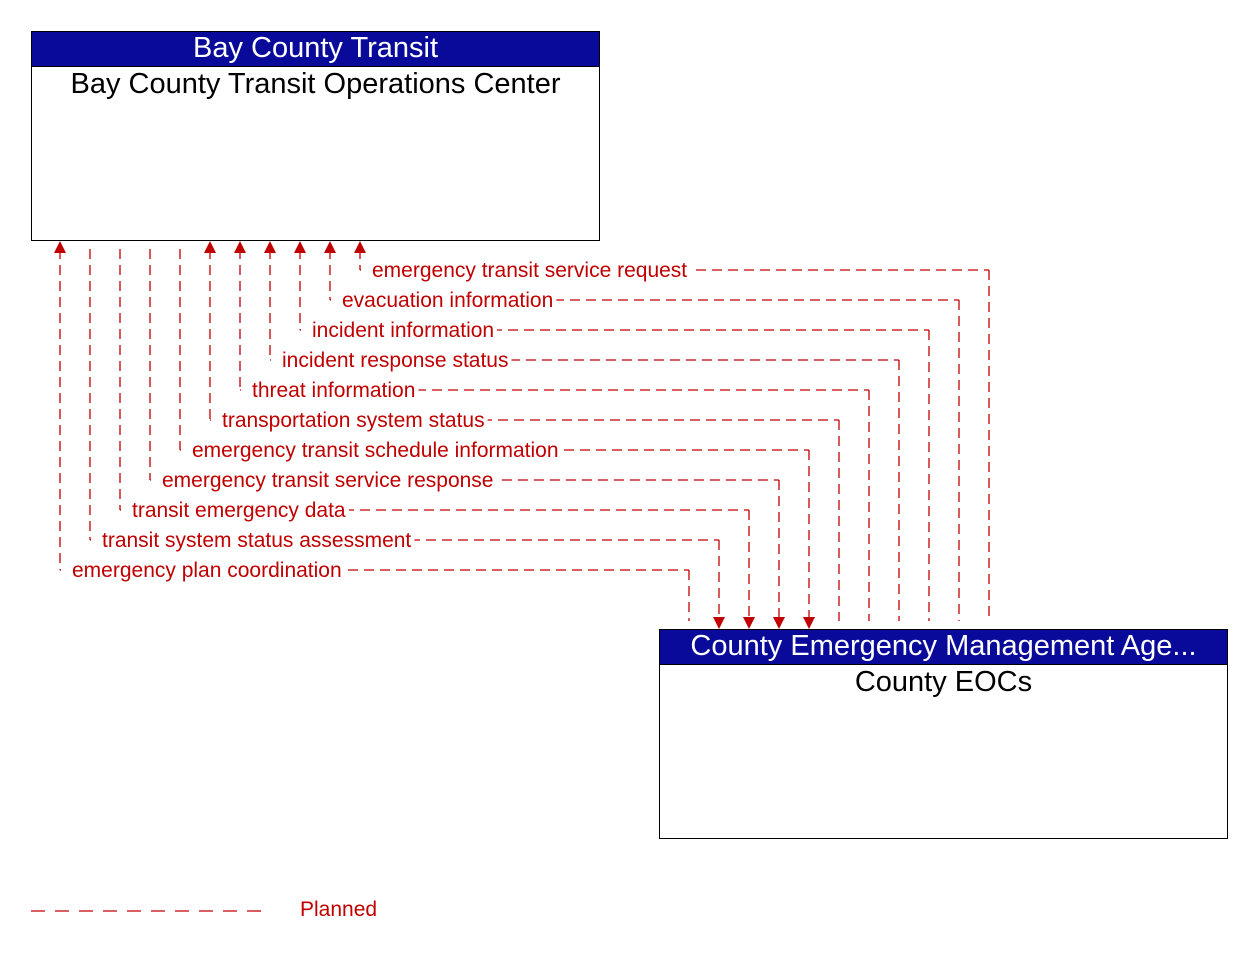  Describe the element at coordinates (529, 270) in the screenshot. I see `flow-label: emergency transit service request` at that location.